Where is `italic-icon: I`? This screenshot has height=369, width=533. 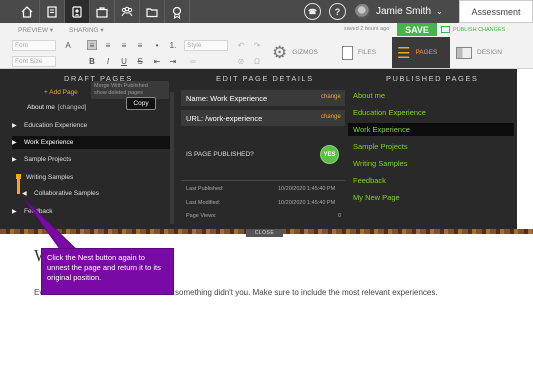 italic-icon: I is located at coordinates (108, 61).